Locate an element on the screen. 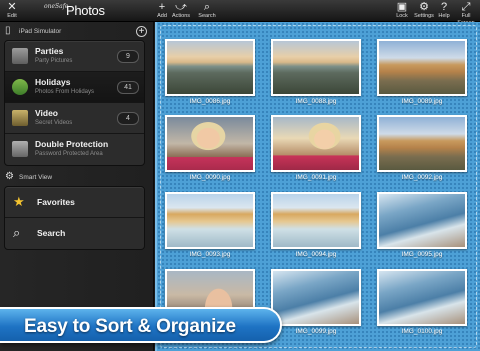  photo-caption: IMG_0090.jpg is located at coordinates (210, 177).